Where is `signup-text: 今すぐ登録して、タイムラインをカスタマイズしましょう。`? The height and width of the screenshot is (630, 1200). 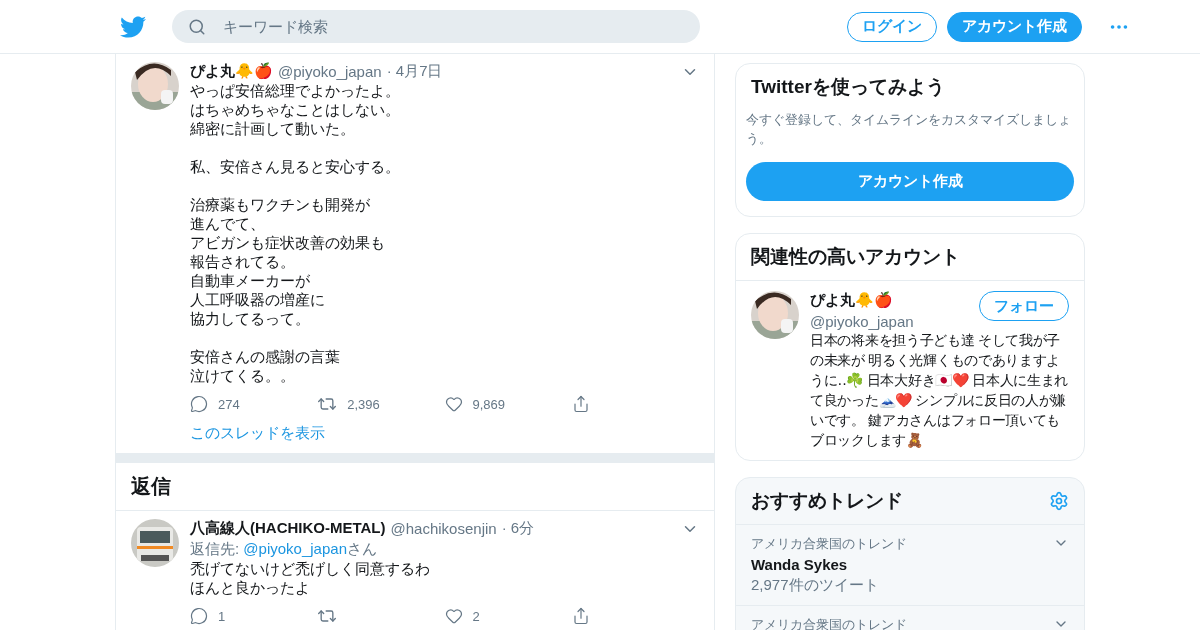
signup-text: 今すぐ登録して、タイムラインをカスタマイズしましょう。 is located at coordinates (908, 129).